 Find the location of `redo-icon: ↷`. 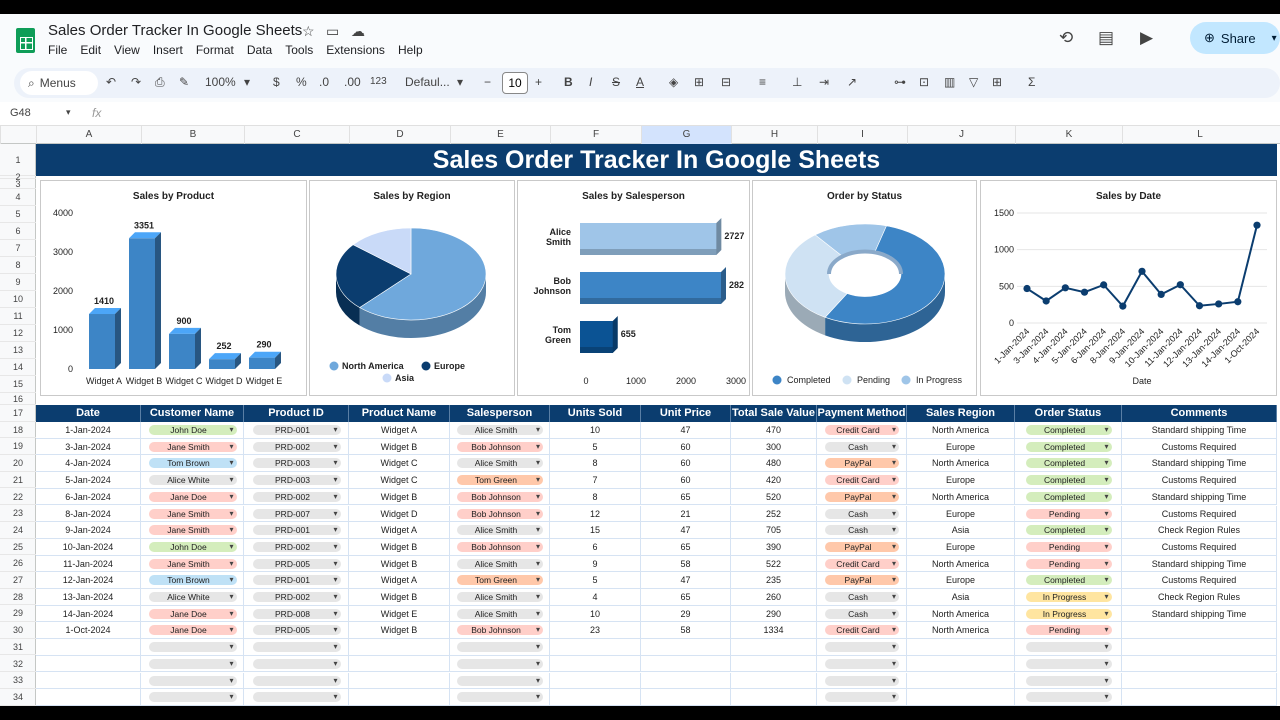

redo-icon: ↷ is located at coordinates (136, 82).